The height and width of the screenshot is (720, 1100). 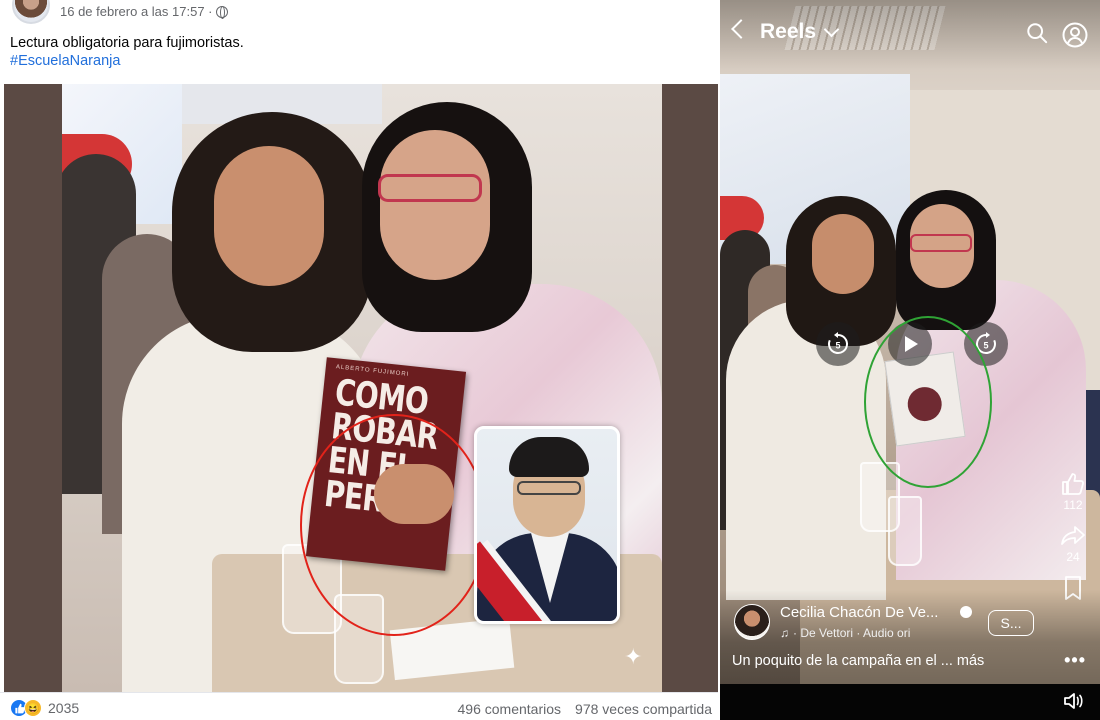 I want to click on reels-bottom-bar, so click(x=910, y=702).